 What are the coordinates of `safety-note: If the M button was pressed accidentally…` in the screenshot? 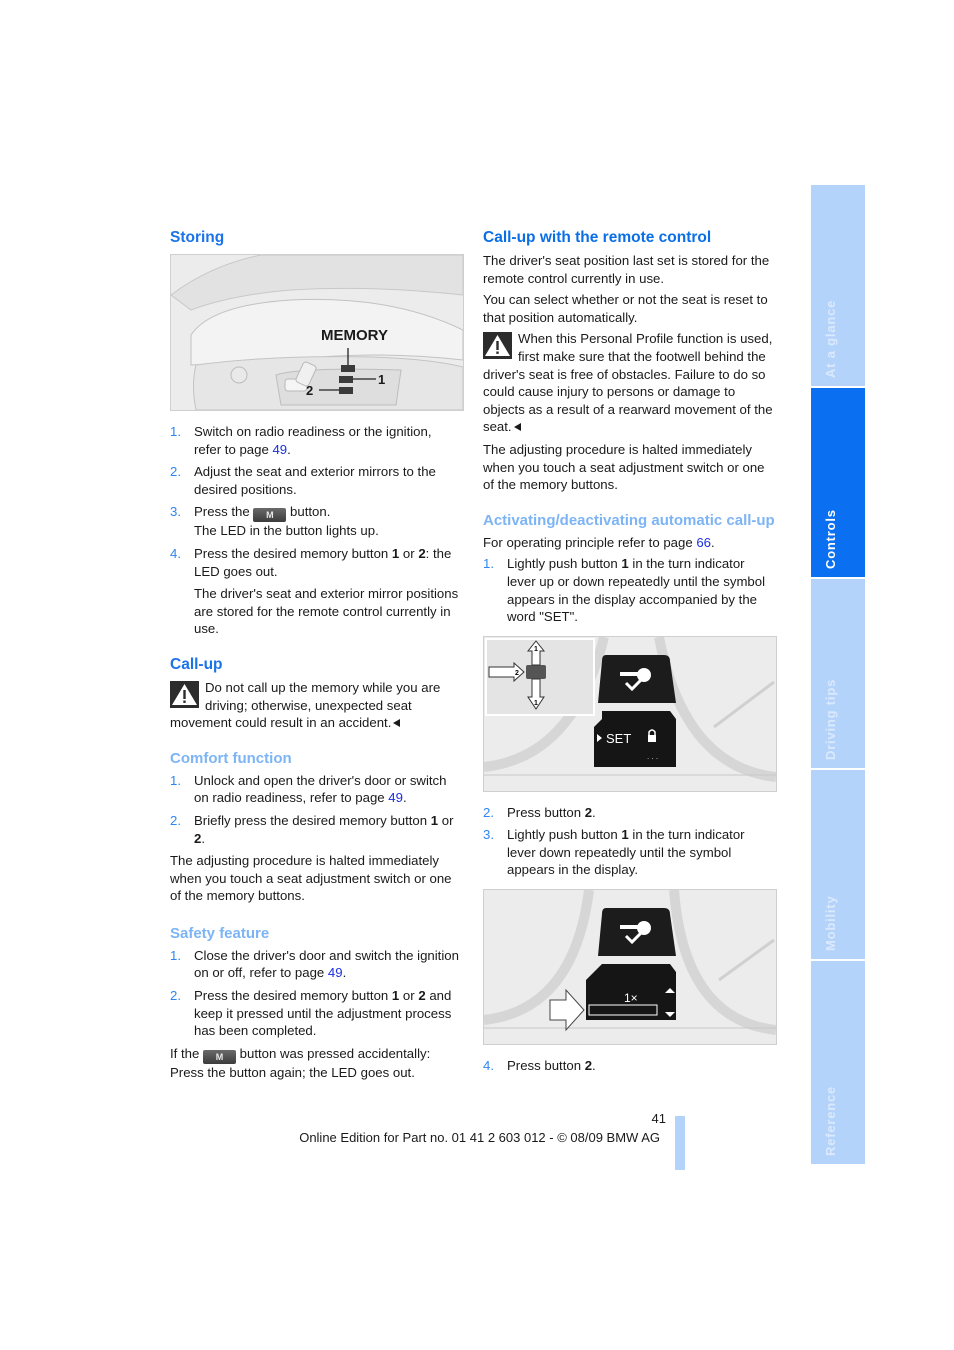 It's located at (316, 1063).